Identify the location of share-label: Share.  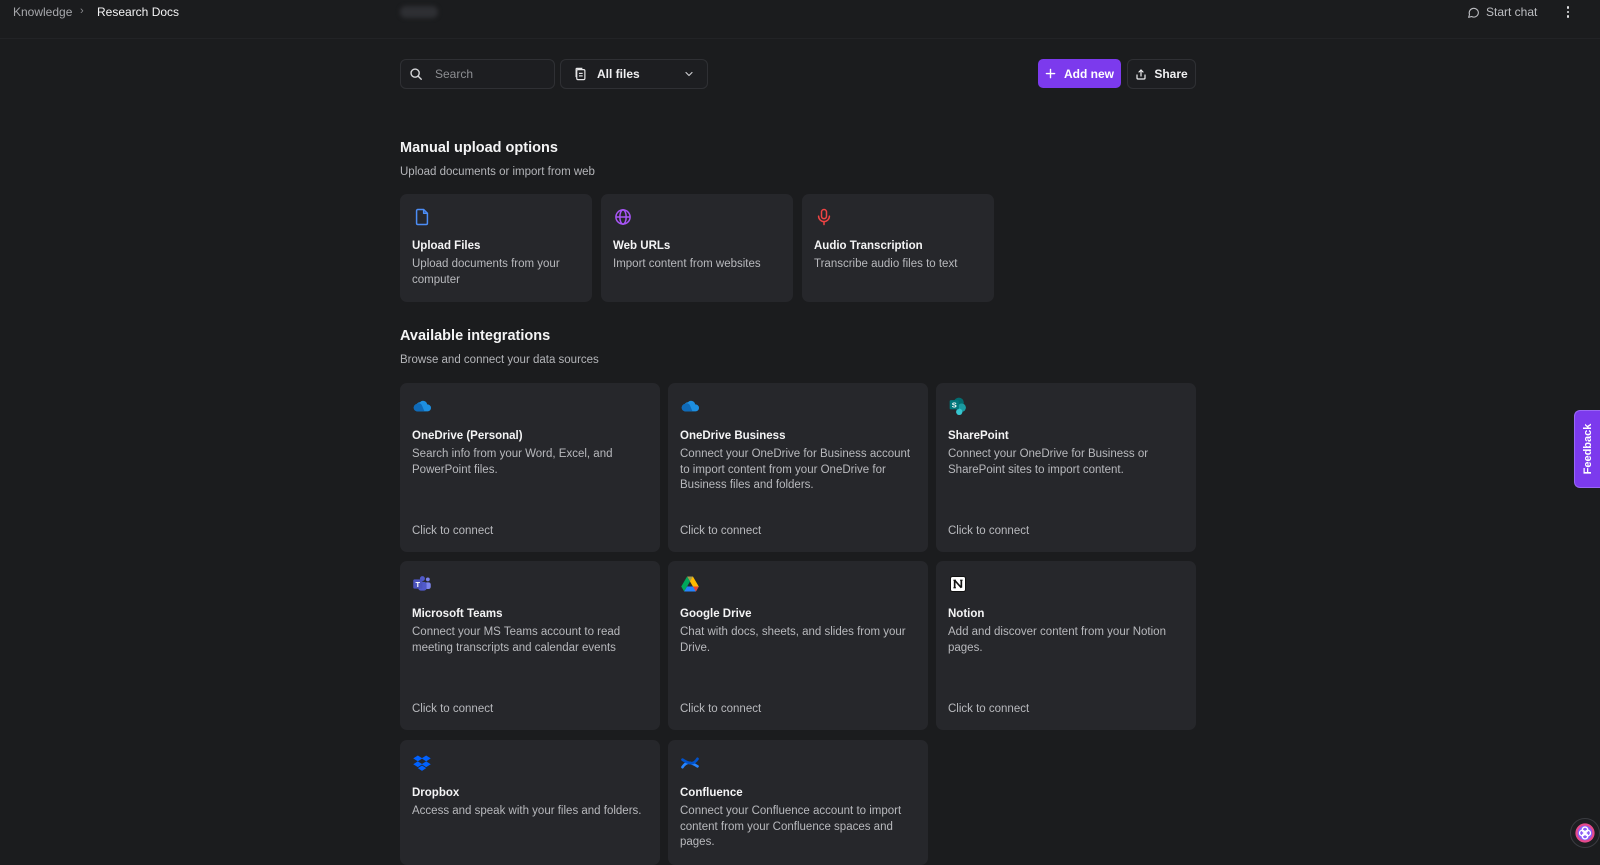
(1171, 74).